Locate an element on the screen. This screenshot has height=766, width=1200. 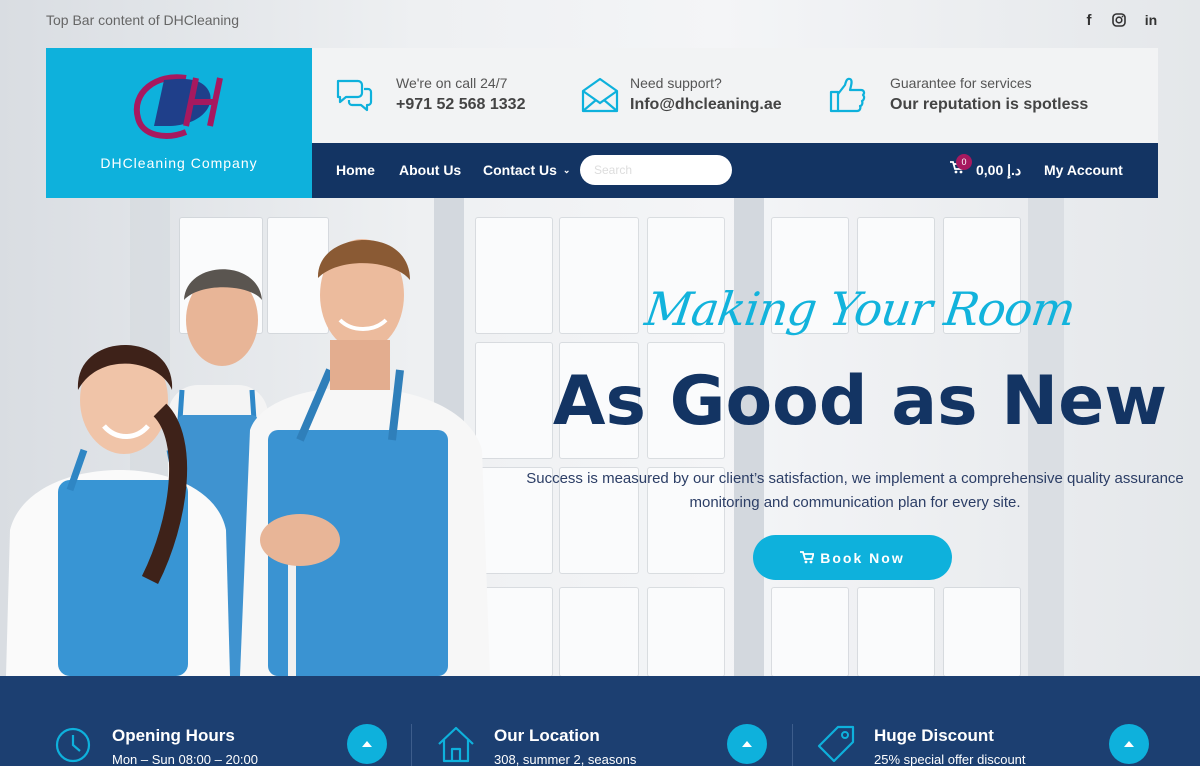
guarantee-text: Our reputation is spotless is located at coordinates (989, 104).